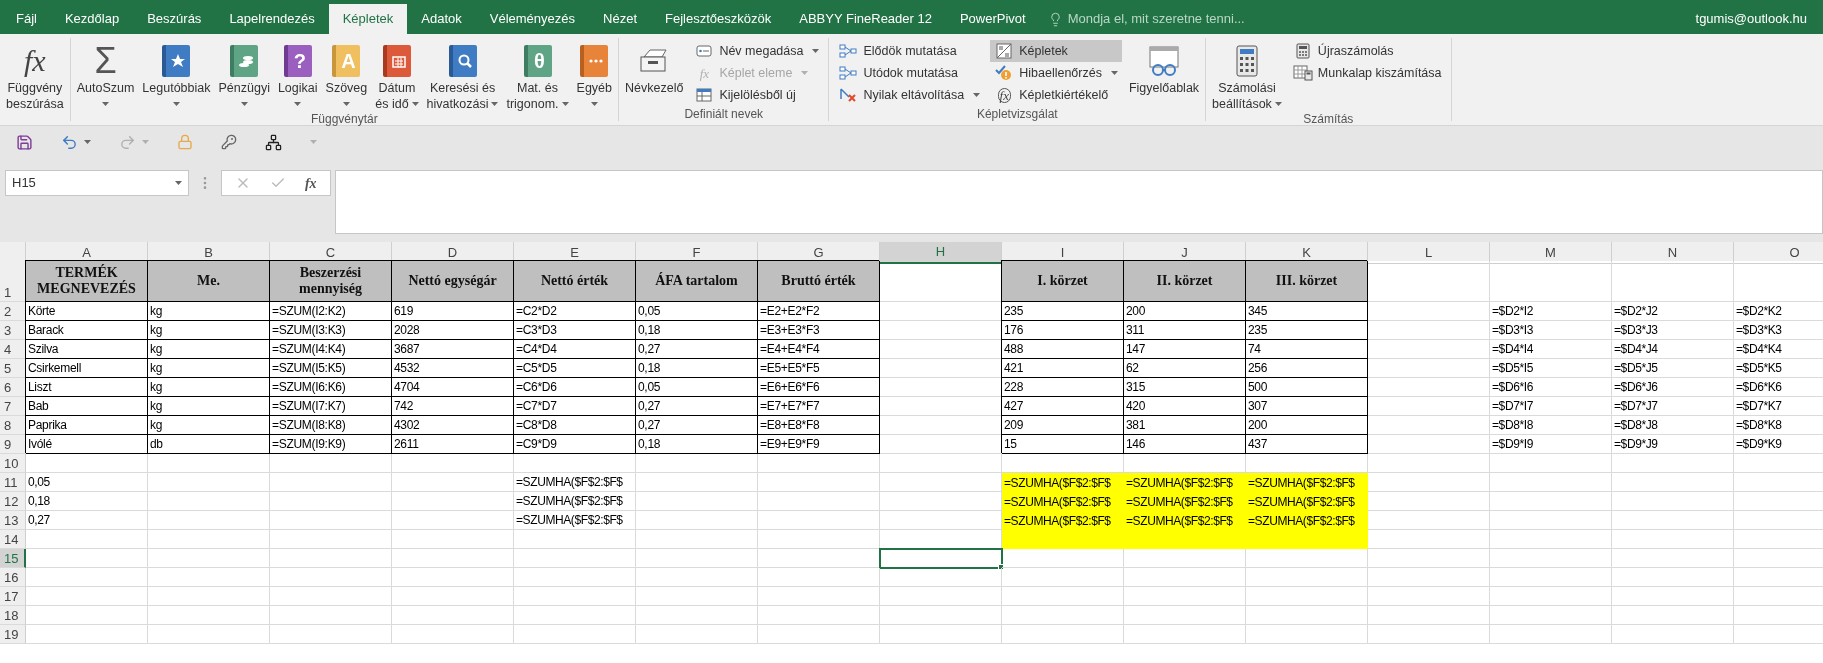  What do you see at coordinates (92, 19) in the screenshot?
I see `ribbon-tab: Kezdőlap` at bounding box center [92, 19].